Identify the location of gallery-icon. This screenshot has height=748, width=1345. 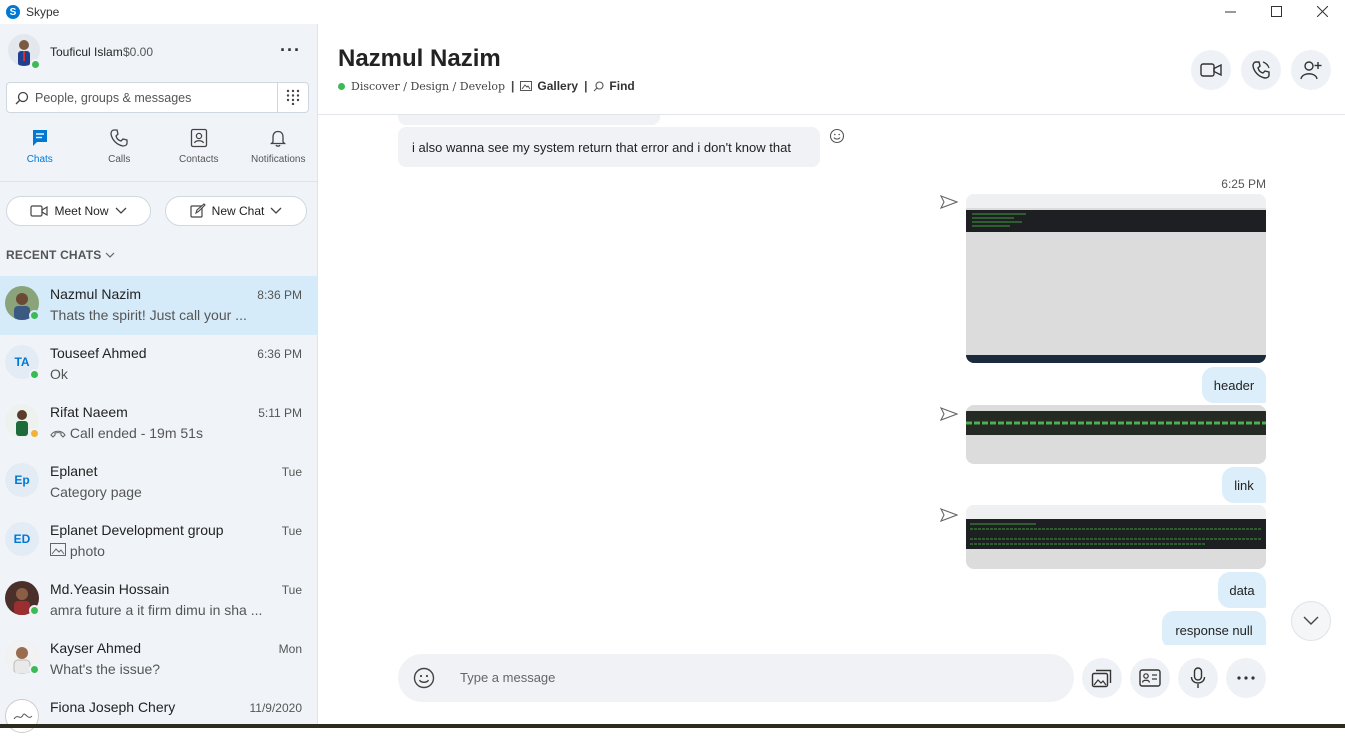
(526, 86).